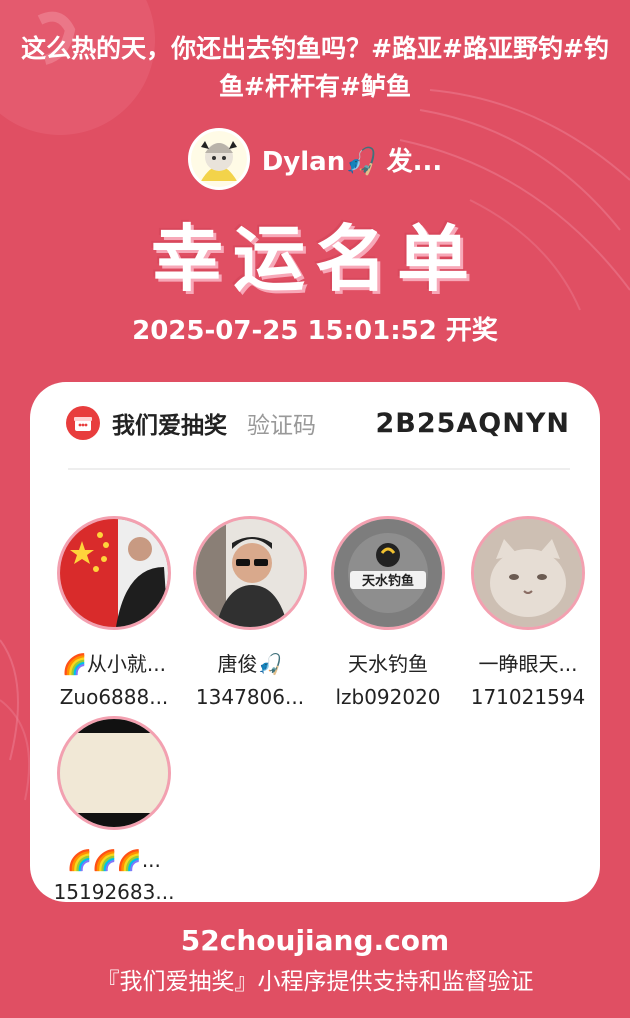  What do you see at coordinates (83, 423) in the screenshot?
I see `gift-icon` at bounding box center [83, 423].